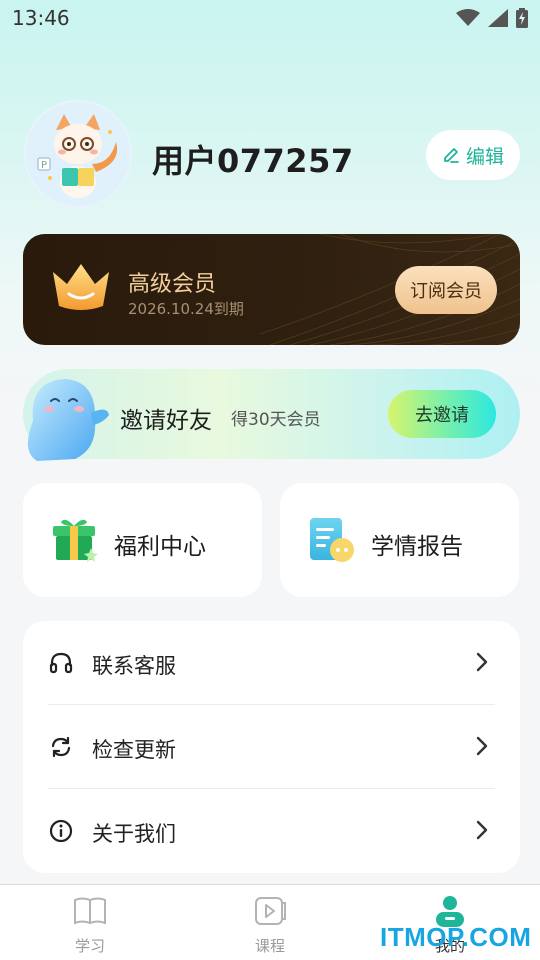 The height and width of the screenshot is (960, 540). I want to click on vip-title: 高级会员, so click(172, 284).